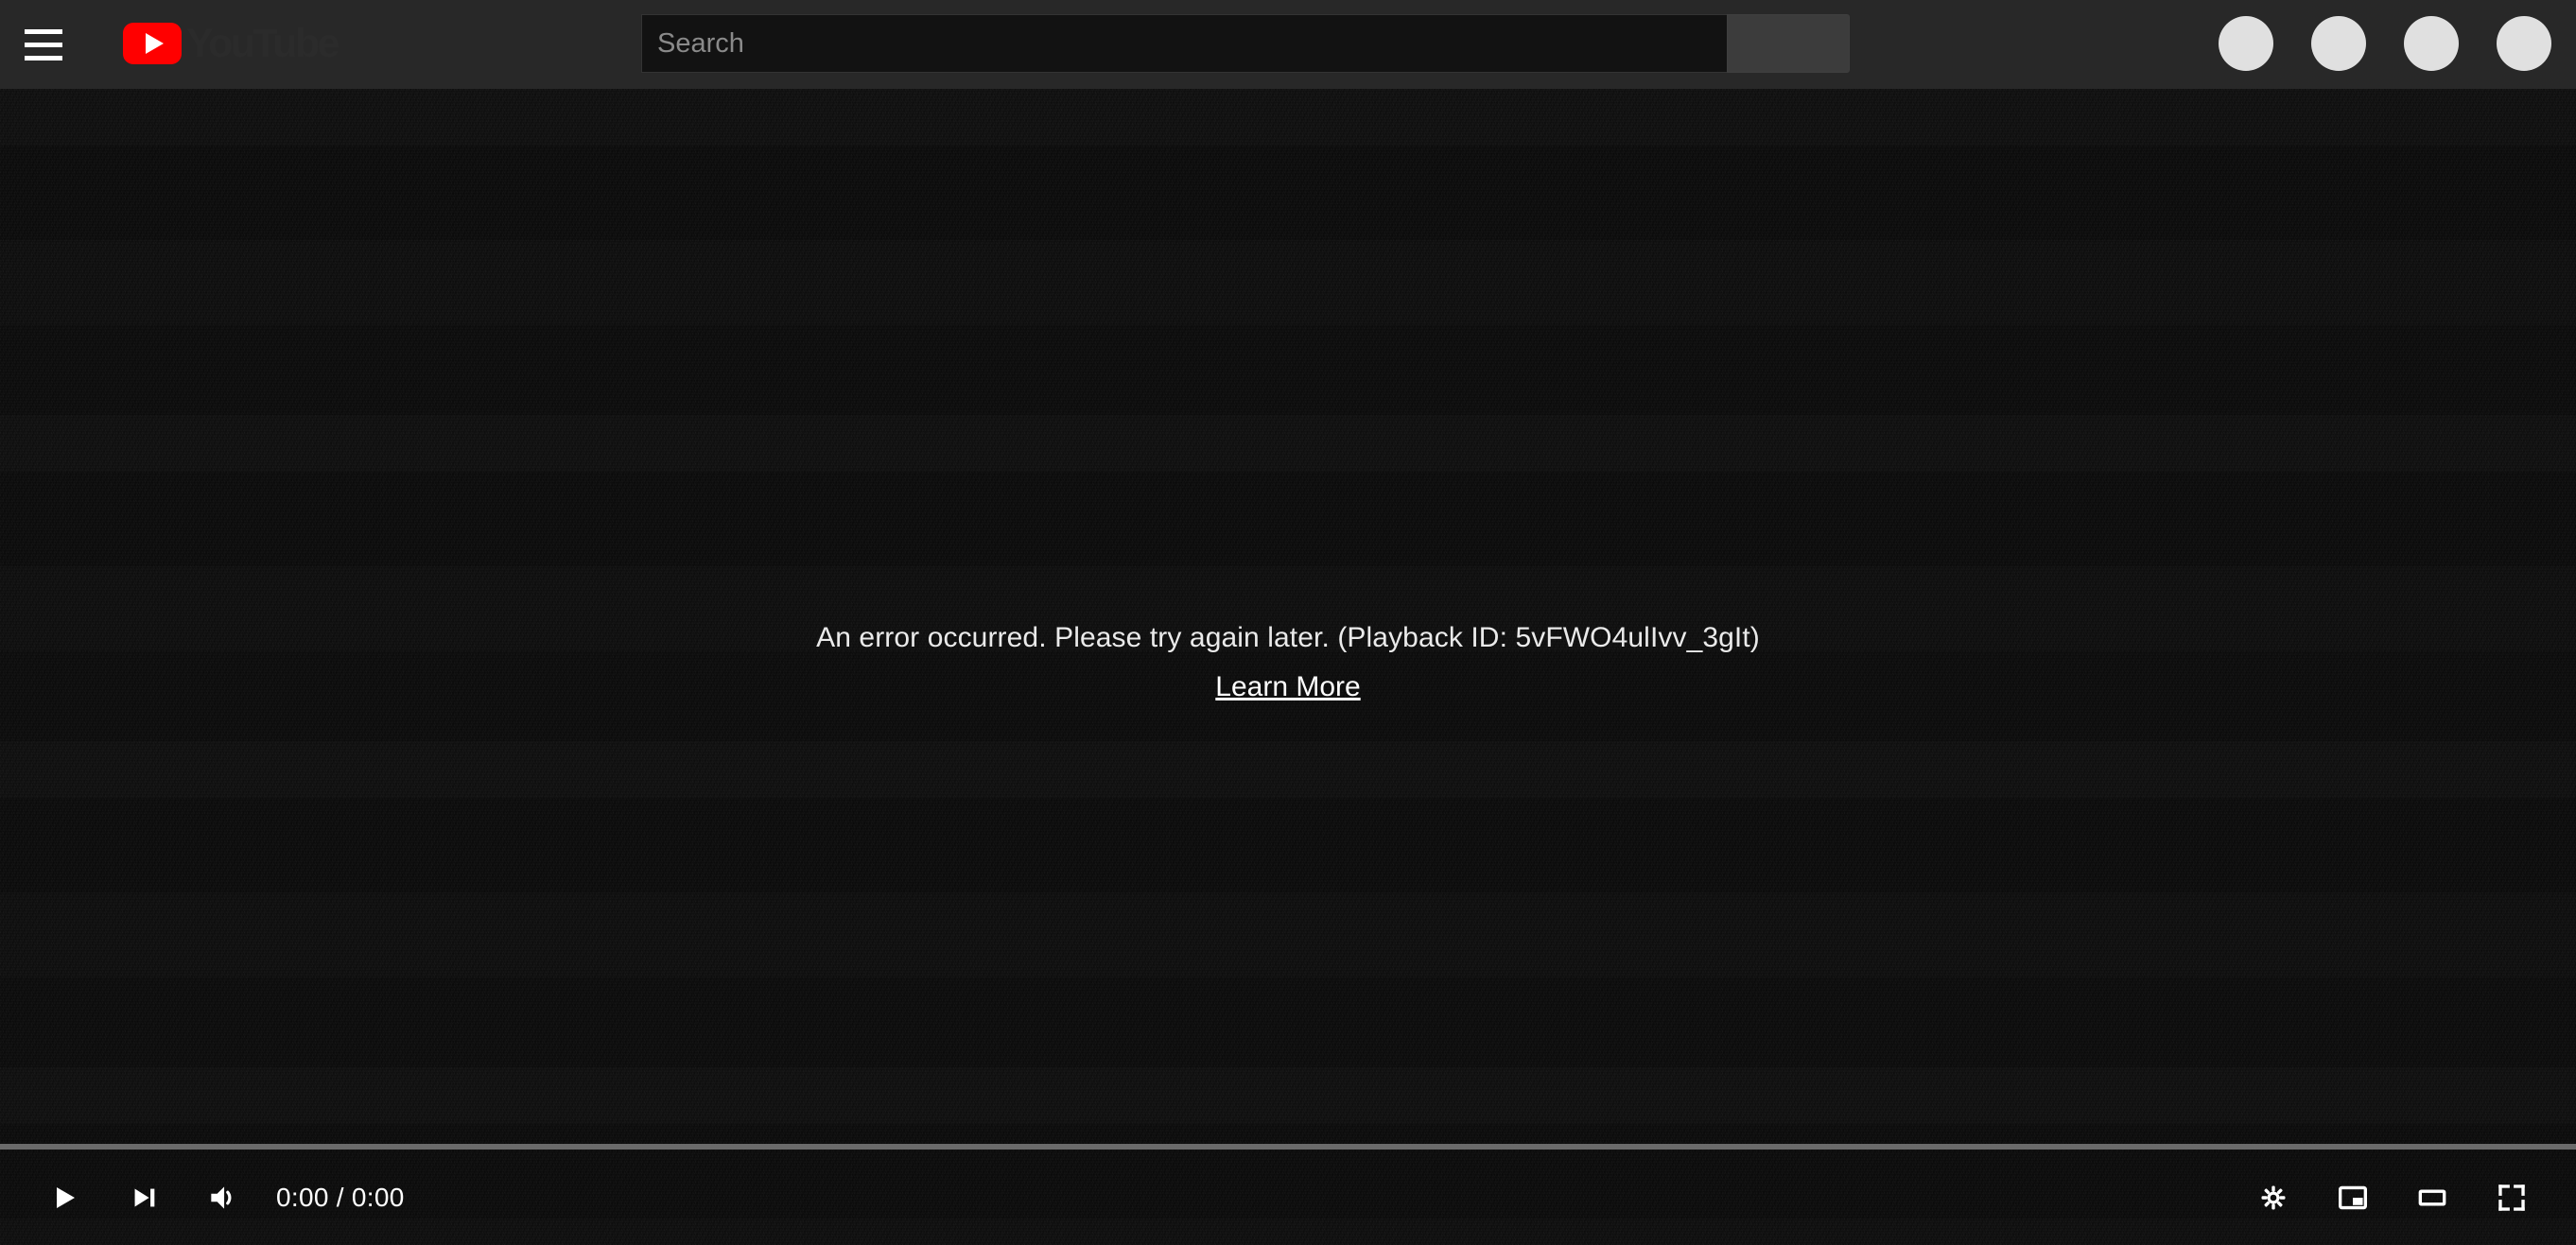  What do you see at coordinates (223, 1198) in the screenshot?
I see `volume-icon` at bounding box center [223, 1198].